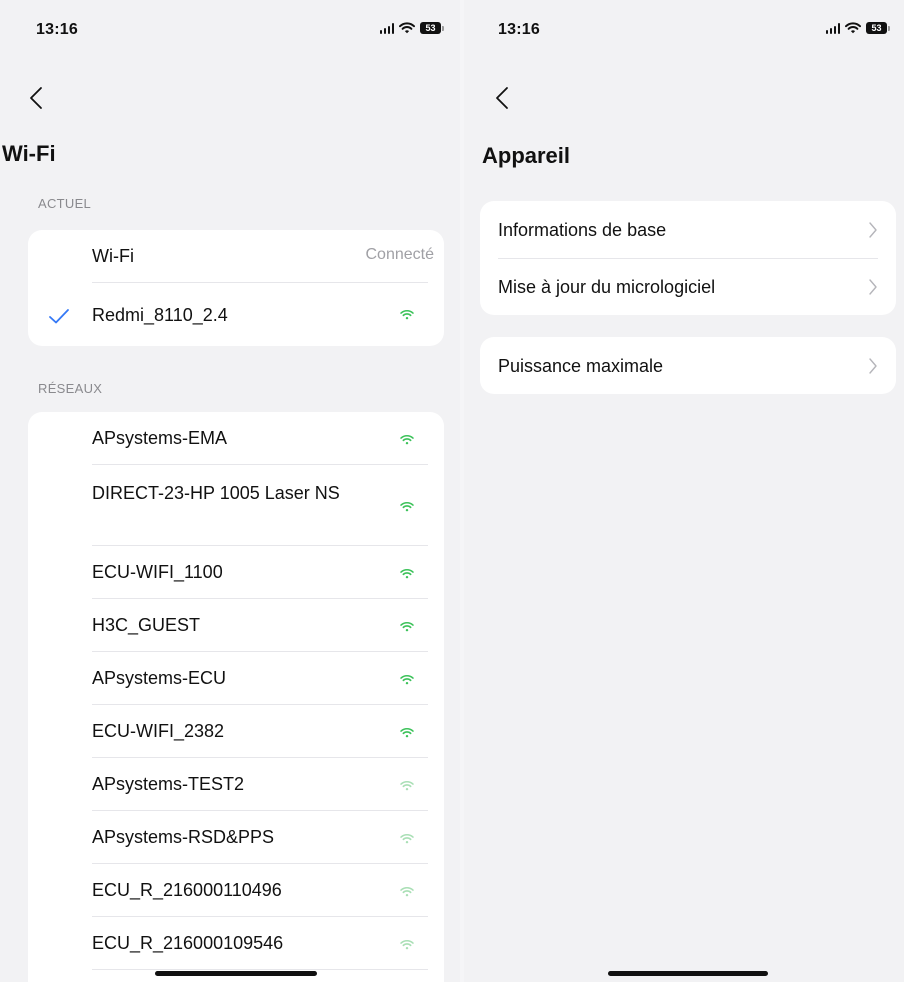 The height and width of the screenshot is (982, 904). I want to click on wifi-label: Wi-Fi, so click(113, 256).